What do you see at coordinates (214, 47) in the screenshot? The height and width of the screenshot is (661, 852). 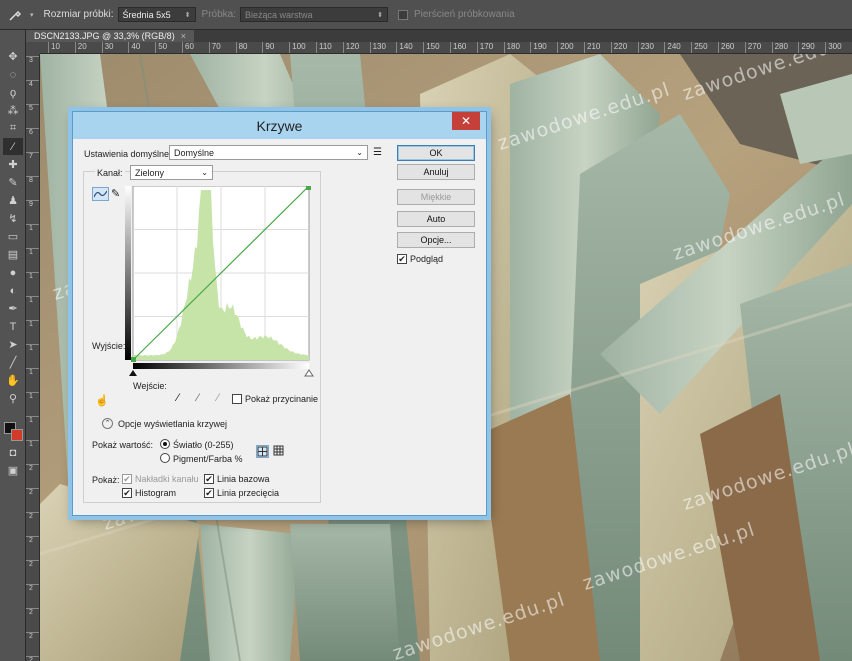 I see `ruler-tick: 70` at bounding box center [214, 47].